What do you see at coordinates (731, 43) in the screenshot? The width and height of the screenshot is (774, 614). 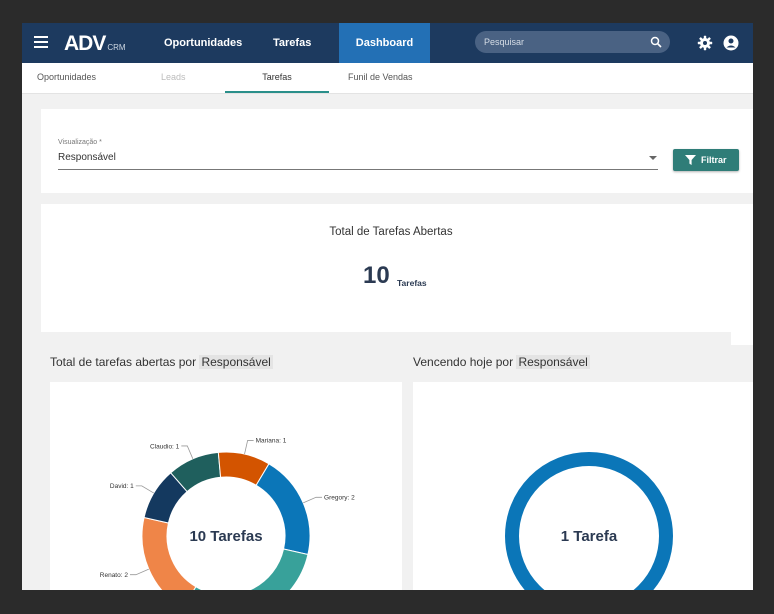 I see `account-icon` at bounding box center [731, 43].